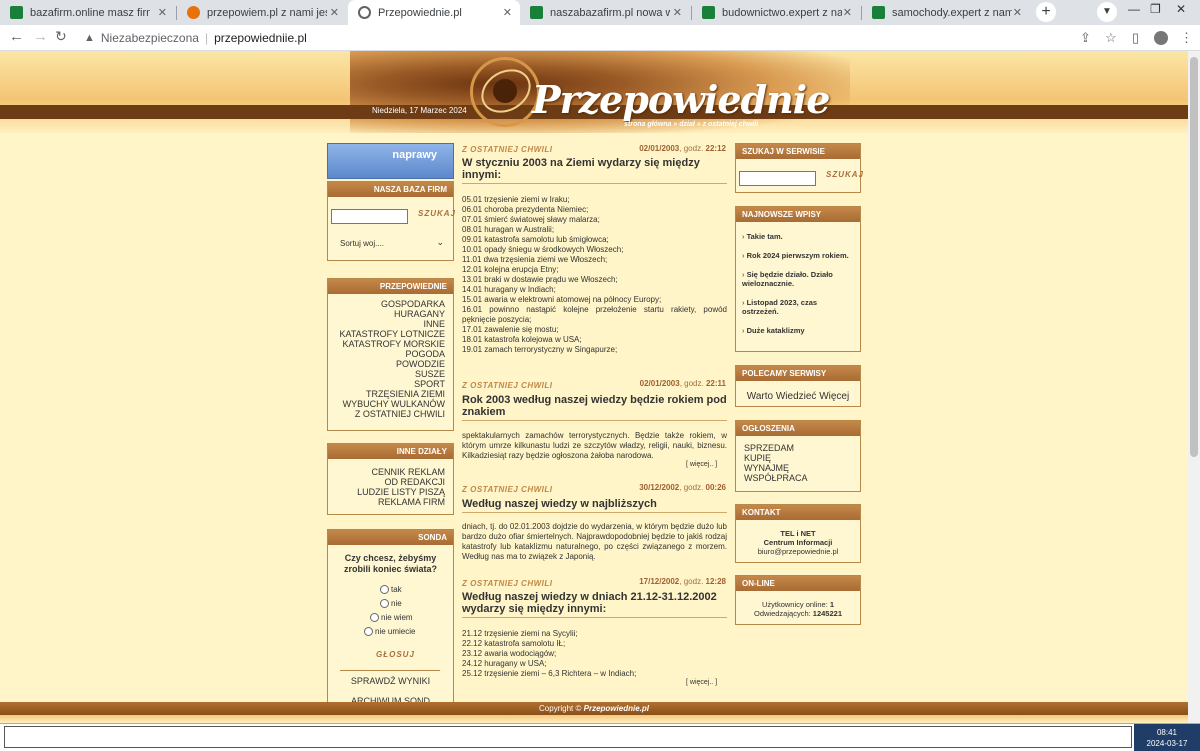 The height and width of the screenshot is (751, 1200). What do you see at coordinates (369, 216) in the screenshot?
I see `company-search-input` at bounding box center [369, 216].